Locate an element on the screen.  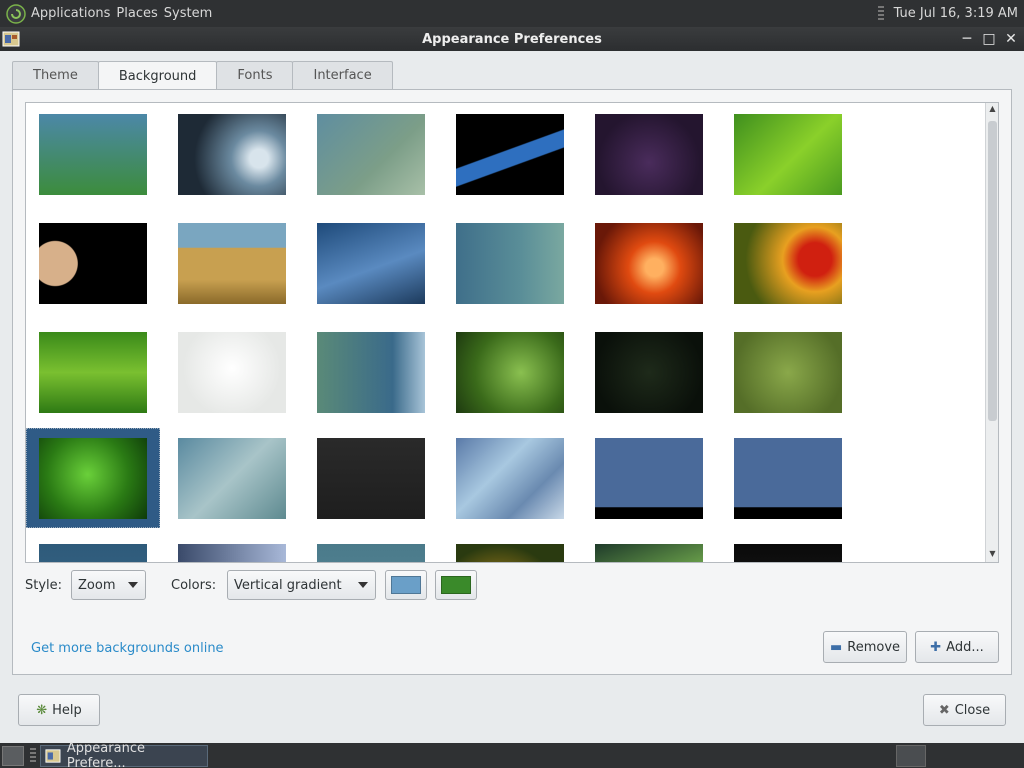
secondary-color-swatch is located at coordinates (456, 585).